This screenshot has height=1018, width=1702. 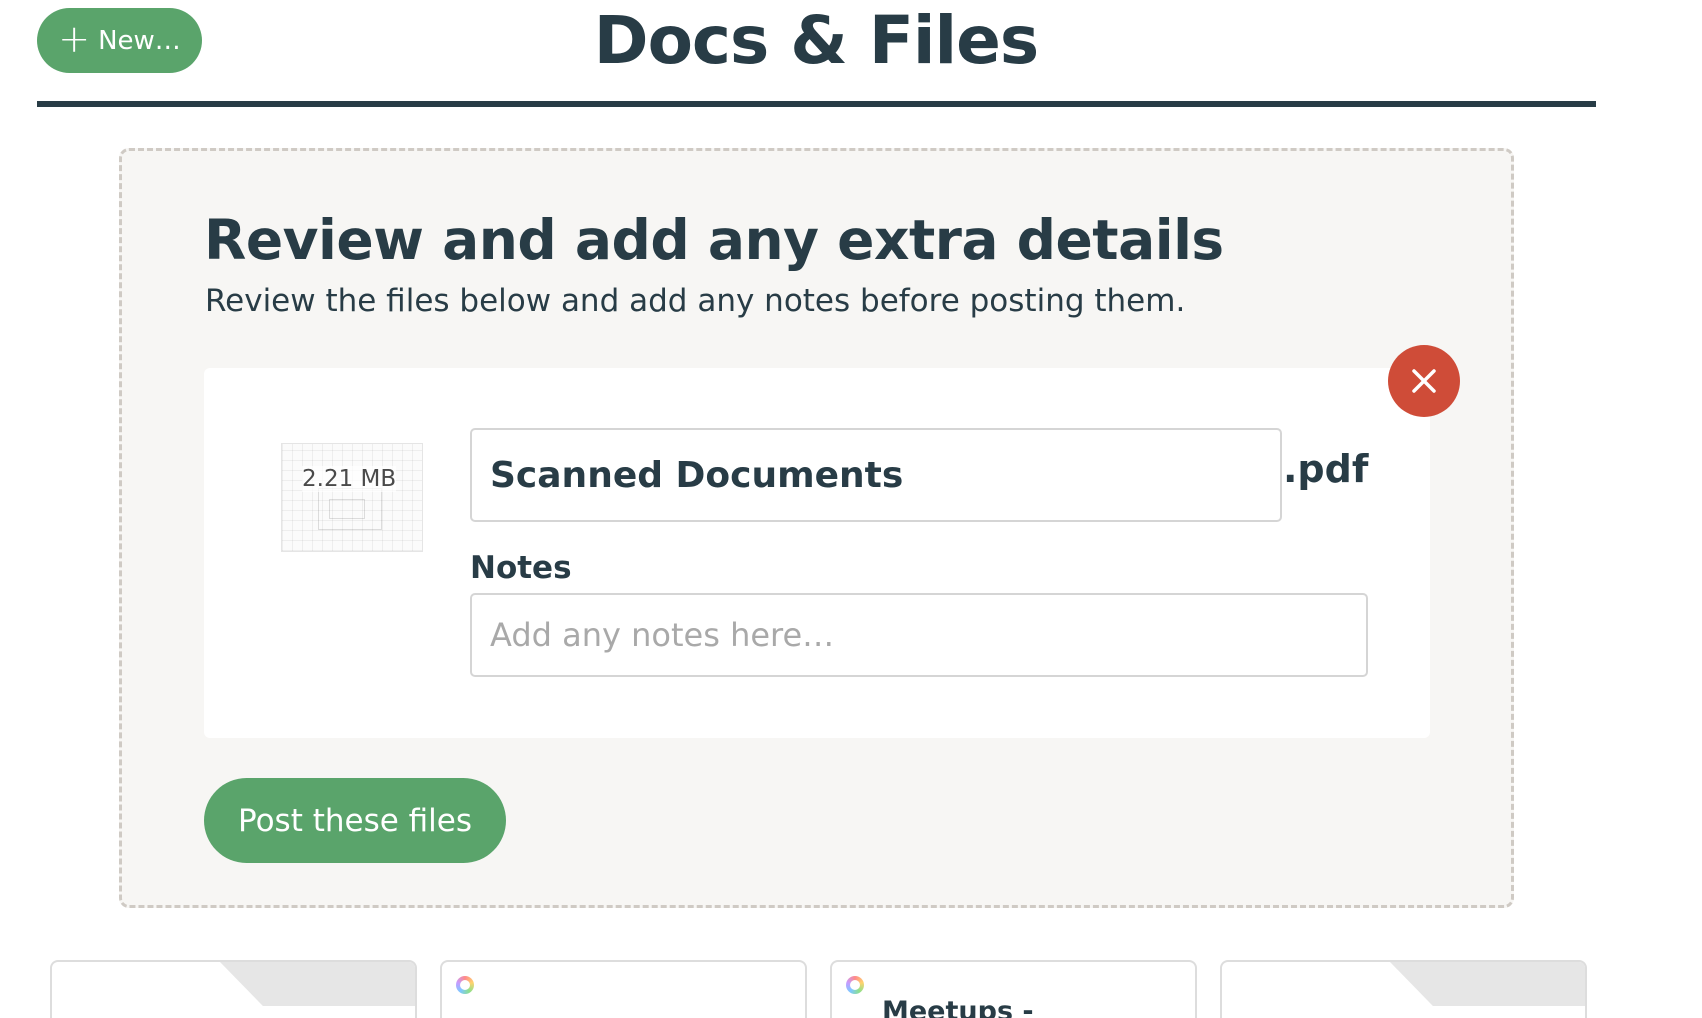 What do you see at coordinates (816, 104) in the screenshot?
I see `header-divider` at bounding box center [816, 104].